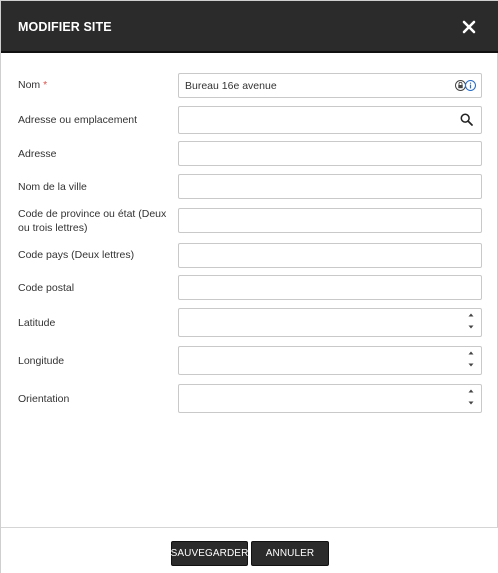 The image size is (498, 573). Describe the element at coordinates (330, 360) in the screenshot. I see `longitude-input` at that location.